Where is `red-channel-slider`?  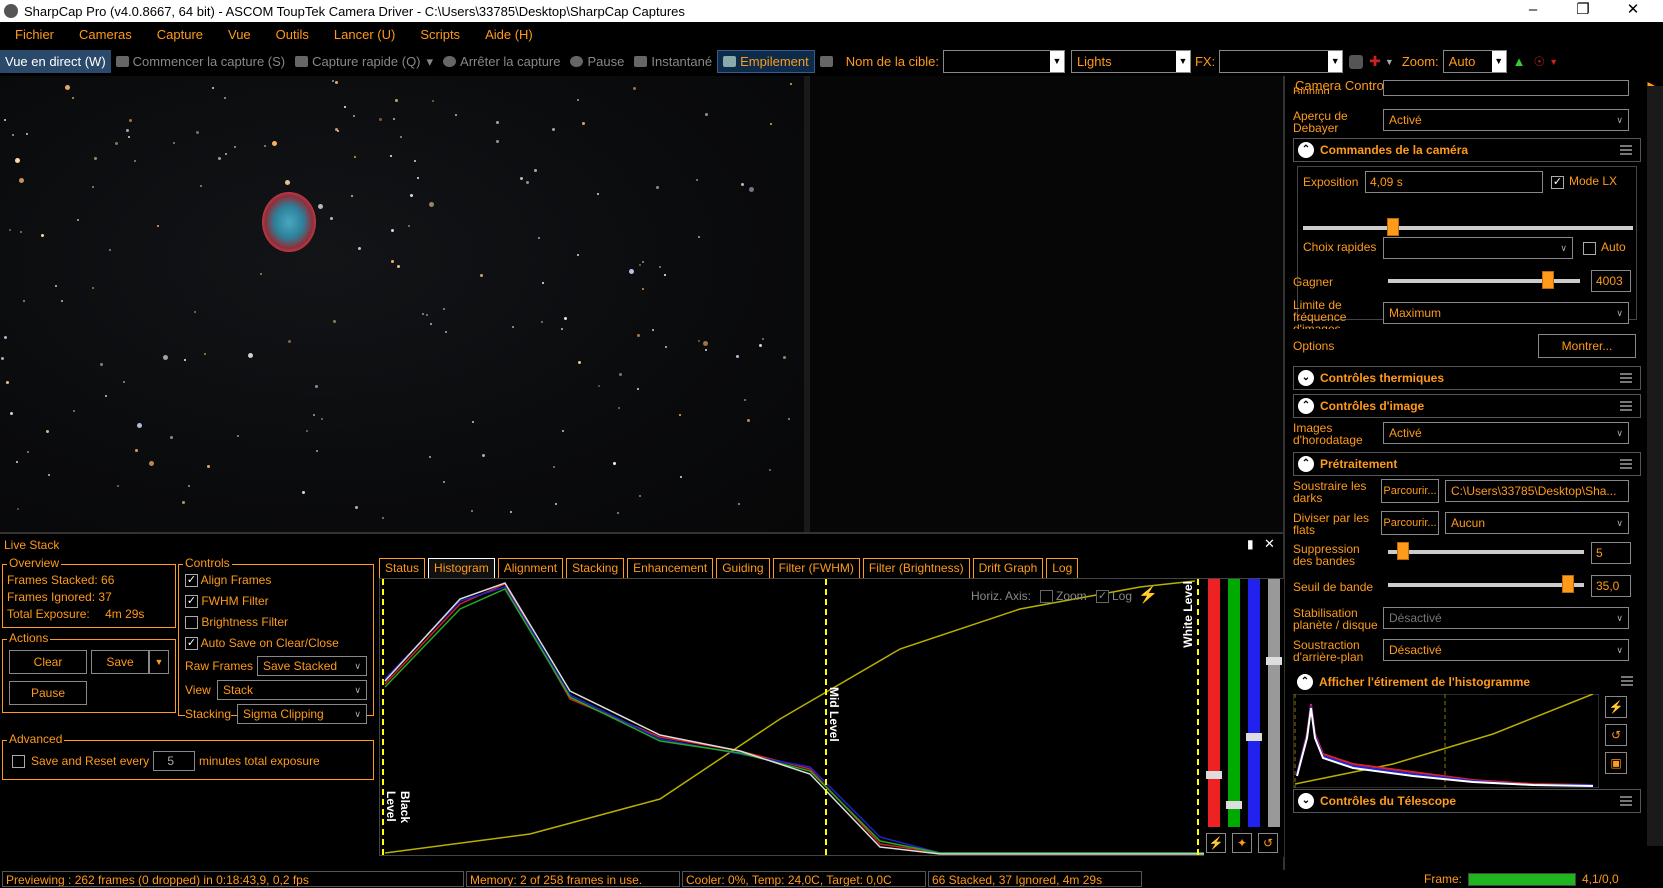 red-channel-slider is located at coordinates (1214, 703).